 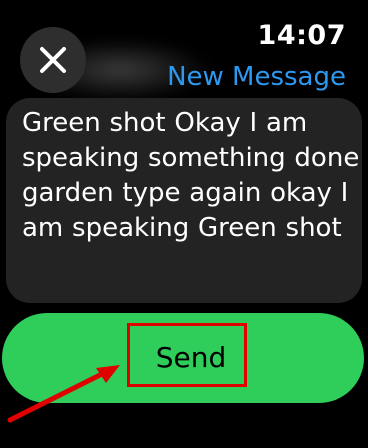 What do you see at coordinates (63, 394) in the screenshot?
I see `annotation-arrow-icon` at bounding box center [63, 394].